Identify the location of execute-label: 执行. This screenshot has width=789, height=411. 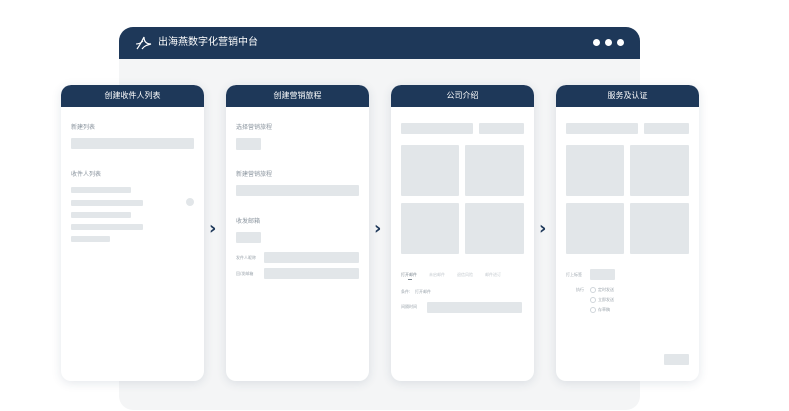
(580, 289).